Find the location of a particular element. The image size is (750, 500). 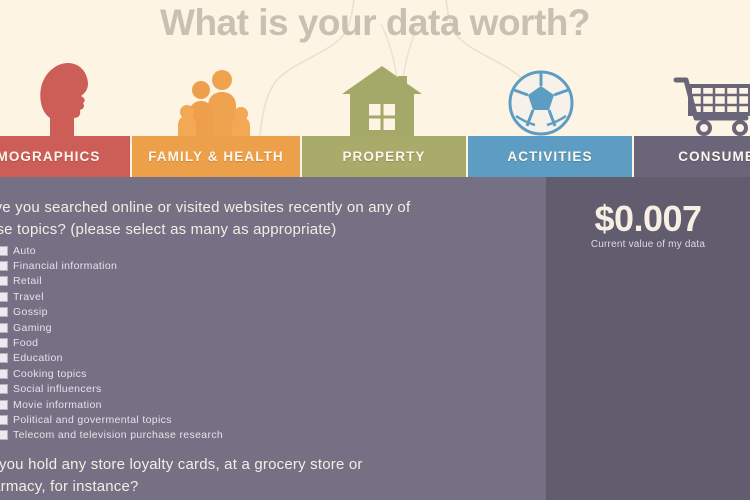

list-item: Travel is located at coordinates (260, 296).